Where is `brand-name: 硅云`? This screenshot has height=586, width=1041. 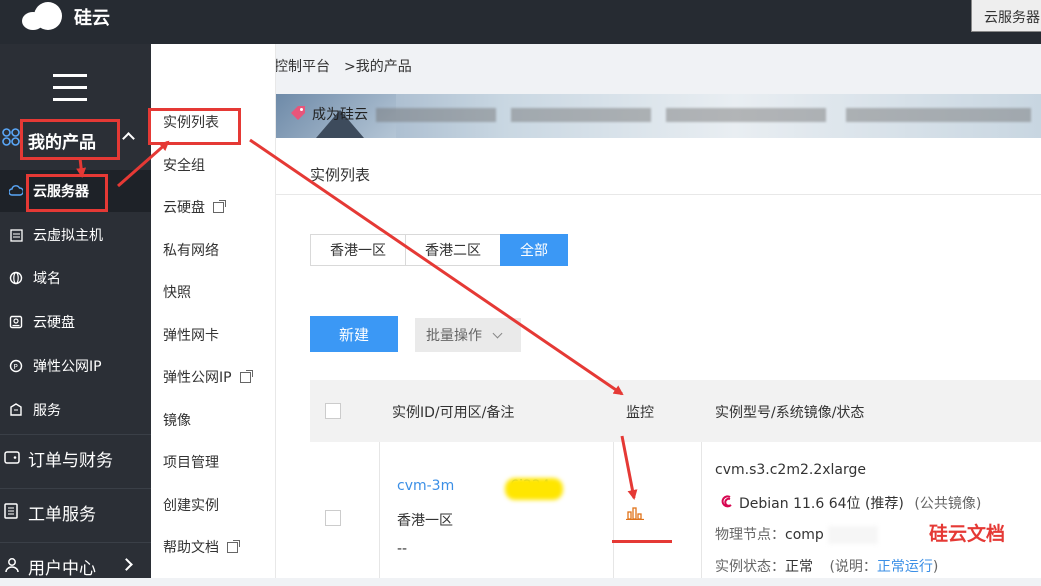 brand-name: 硅云 is located at coordinates (92, 18).